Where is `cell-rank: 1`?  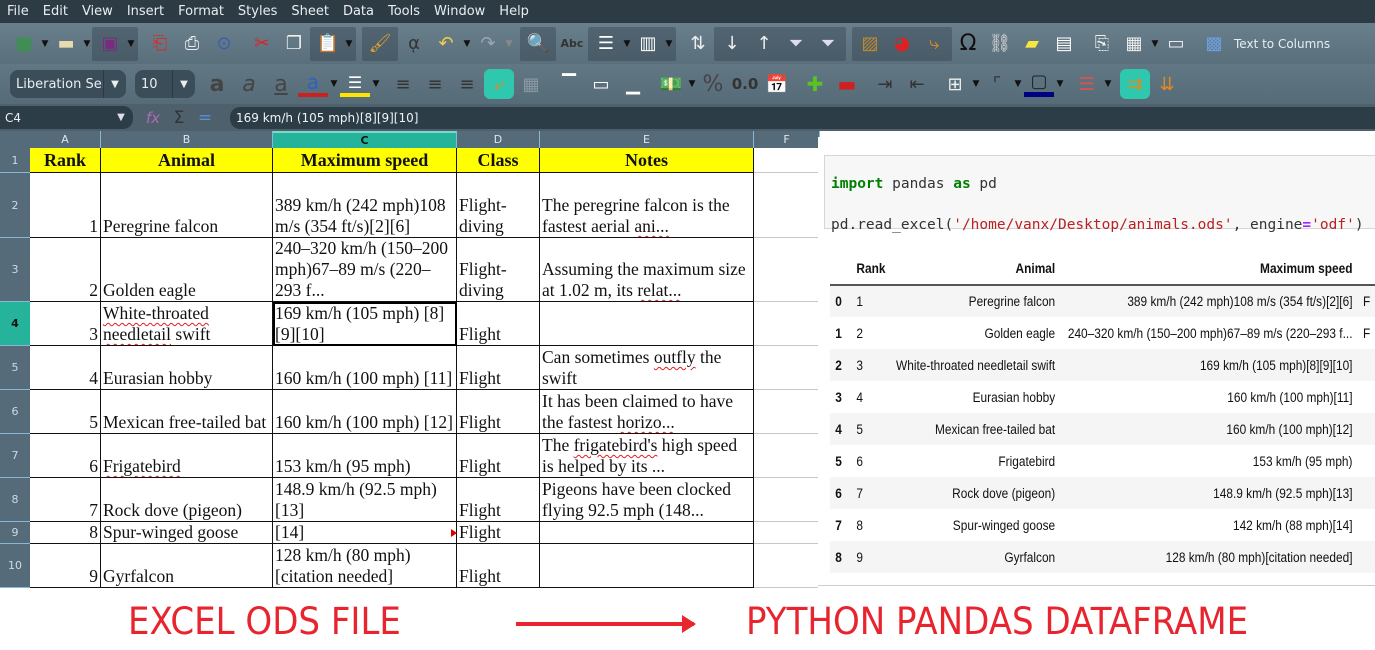
cell-rank: 1 is located at coordinates (65, 205).